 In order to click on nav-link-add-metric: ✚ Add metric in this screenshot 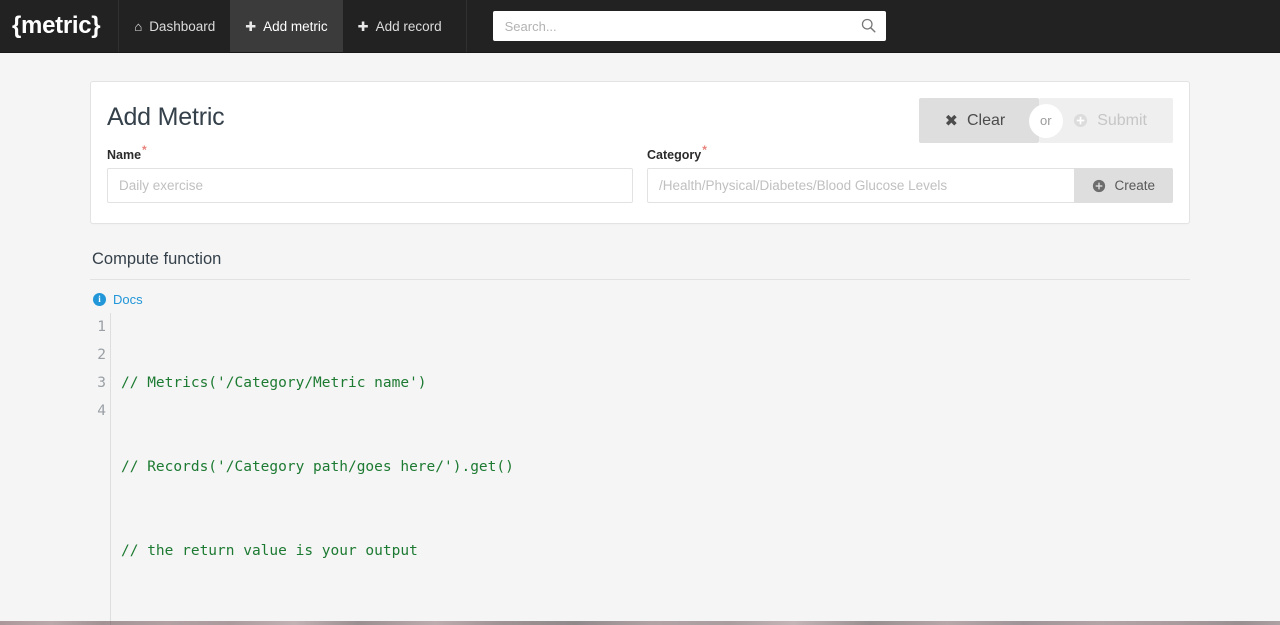, I will do `click(286, 26)`.